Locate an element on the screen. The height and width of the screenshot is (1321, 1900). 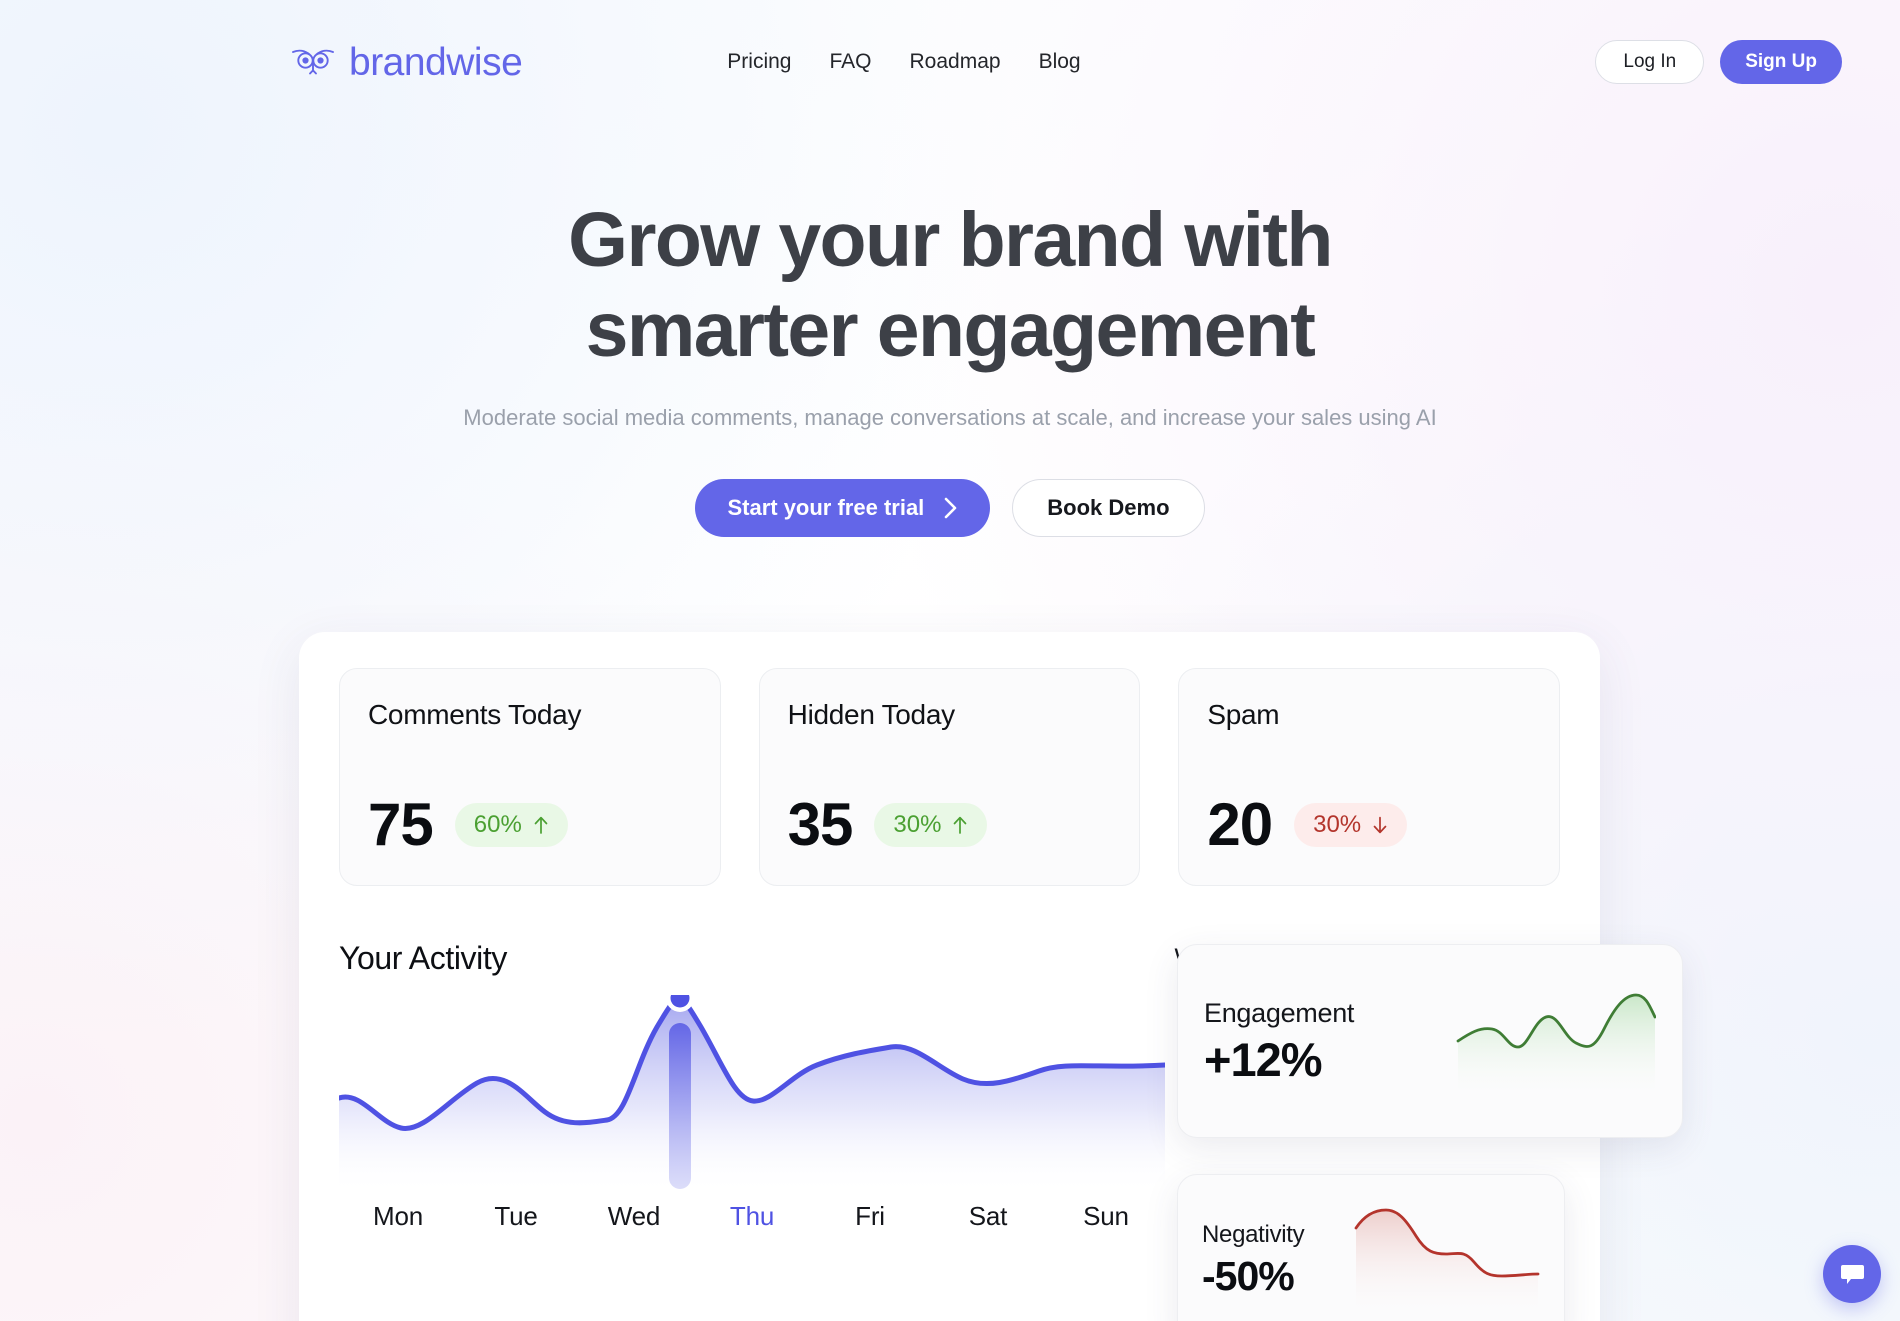
activity-title: Your Activity is located at coordinates (423, 958).